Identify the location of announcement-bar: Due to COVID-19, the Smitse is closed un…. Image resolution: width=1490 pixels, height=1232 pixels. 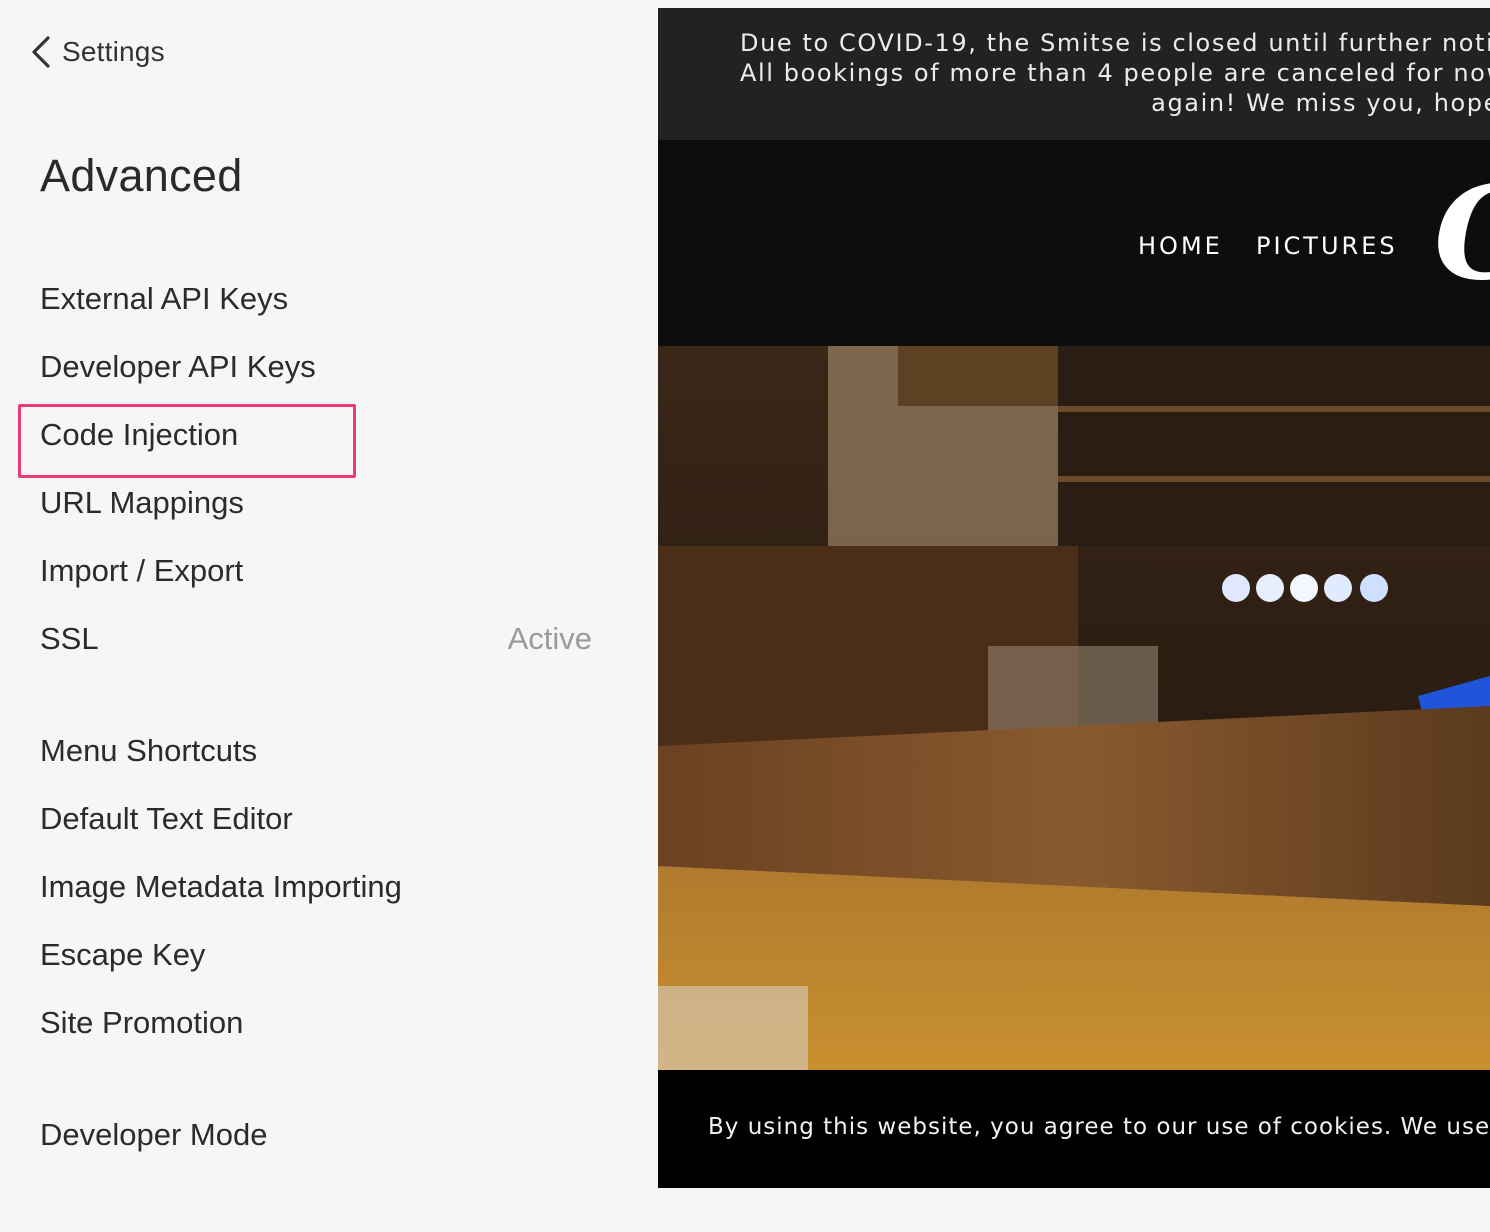
(1074, 74).